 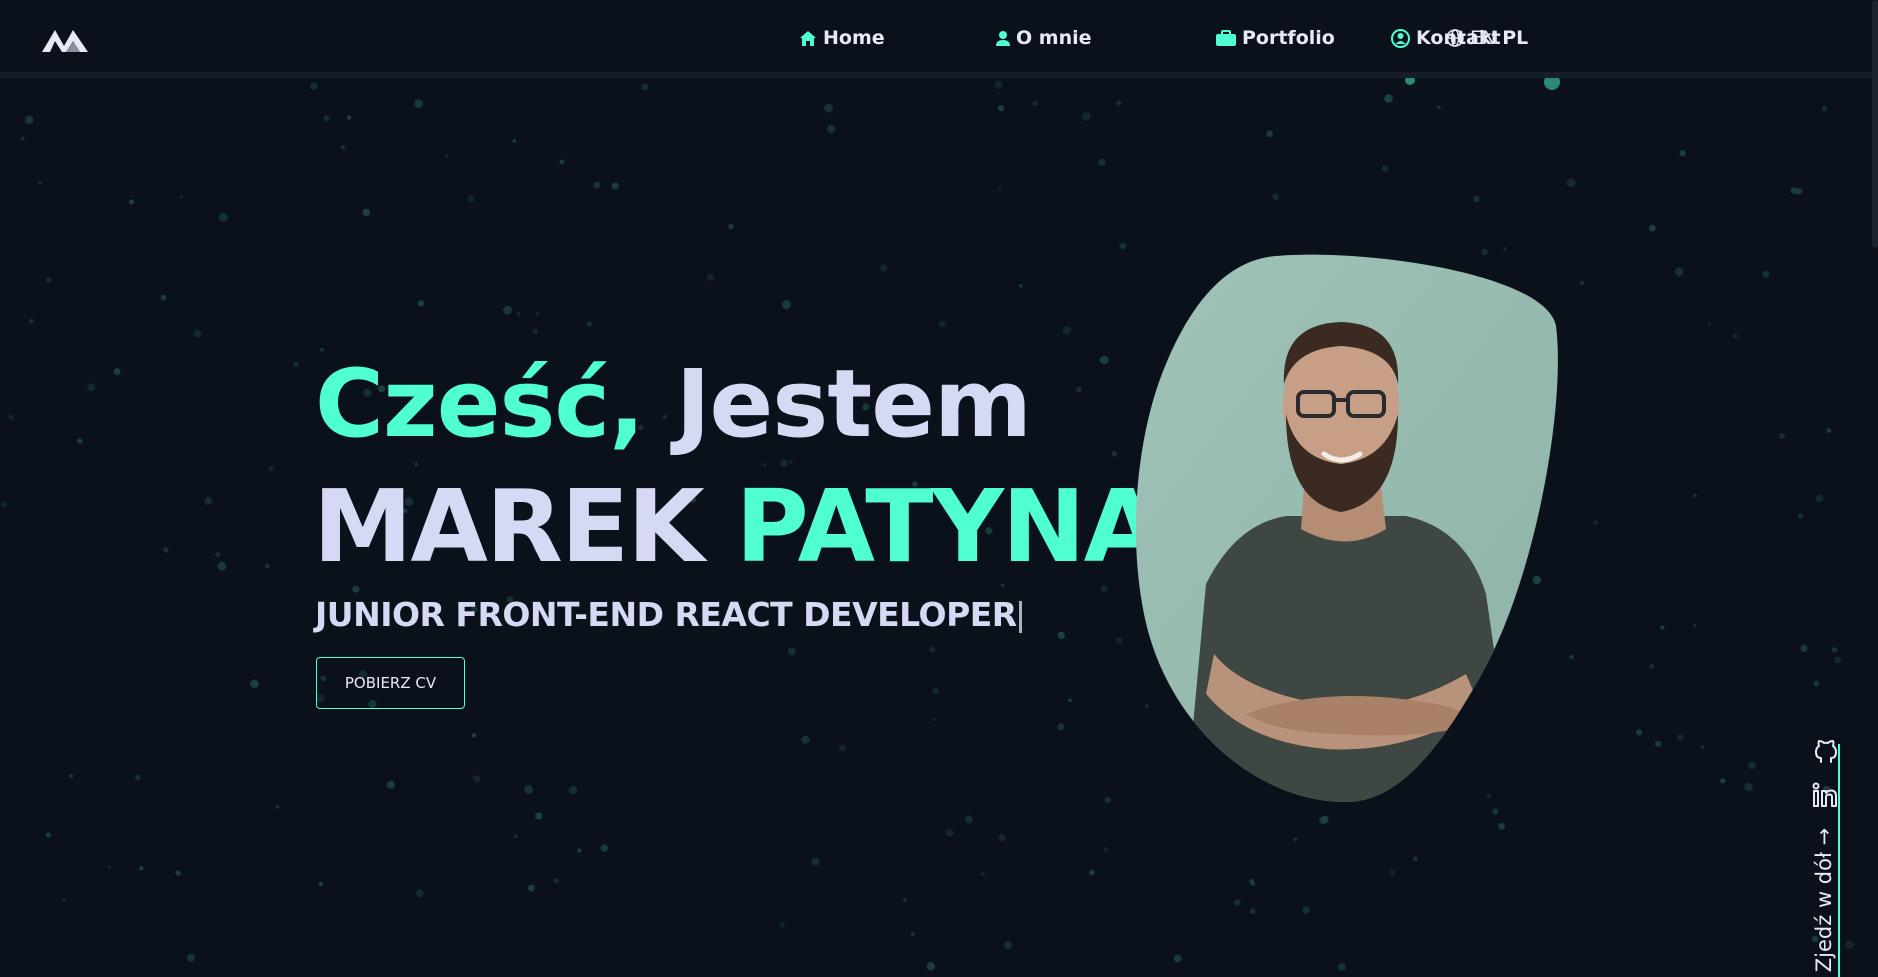 What do you see at coordinates (1347, 528) in the screenshot?
I see `profile-photo` at bounding box center [1347, 528].